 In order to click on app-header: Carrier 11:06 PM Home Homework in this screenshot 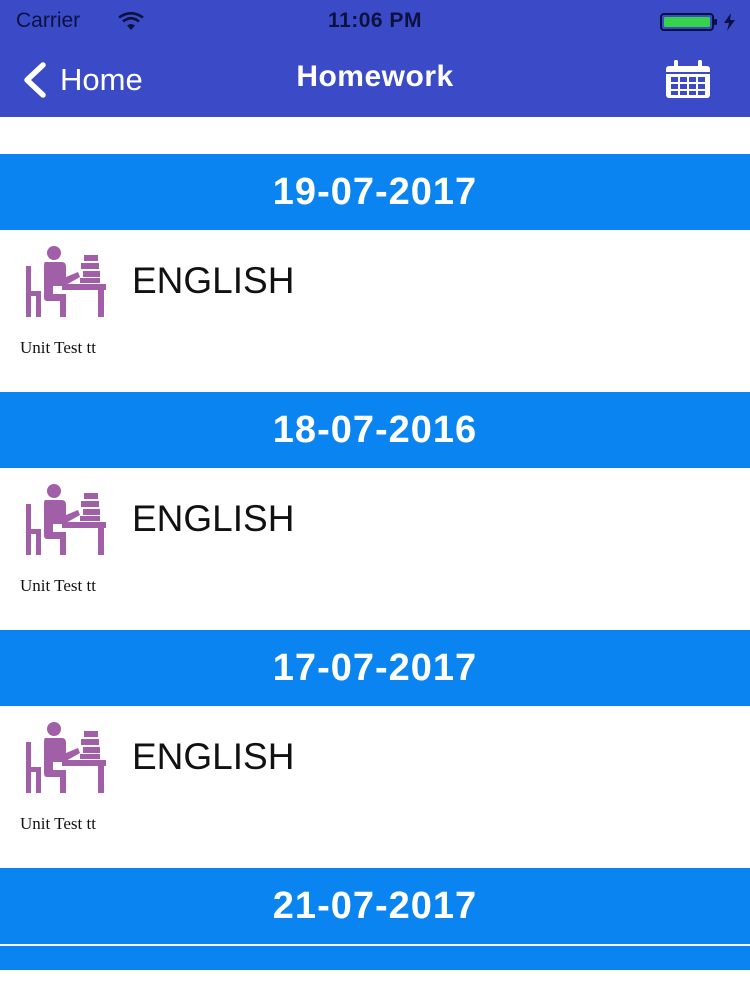, I will do `click(375, 58)`.